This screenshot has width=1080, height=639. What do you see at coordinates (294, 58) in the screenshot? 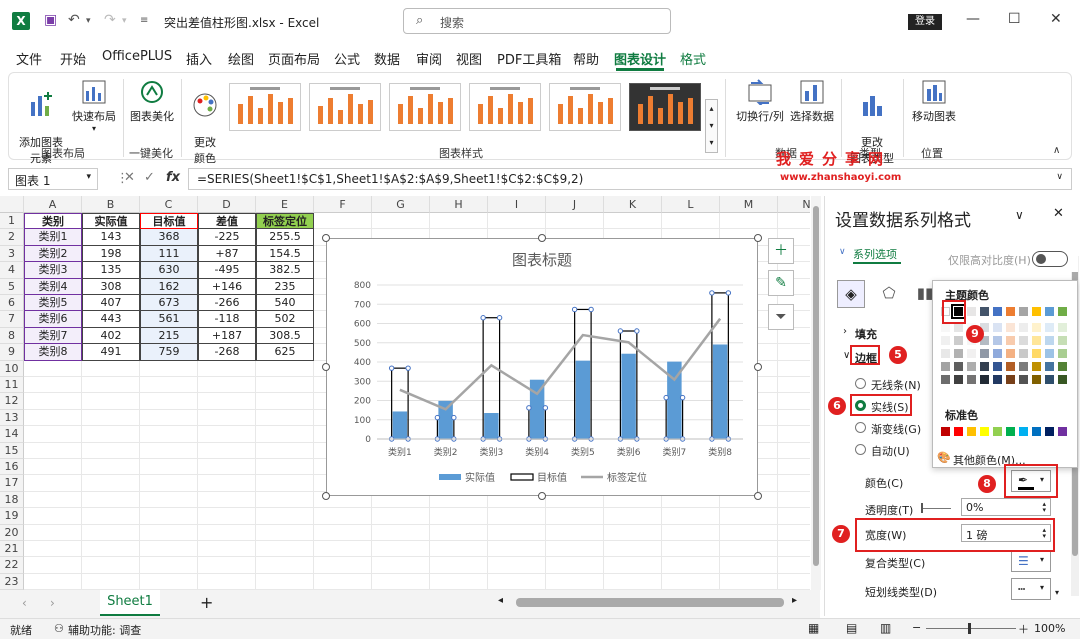
I see `menu-page-layout: 页面布局` at bounding box center [294, 58].